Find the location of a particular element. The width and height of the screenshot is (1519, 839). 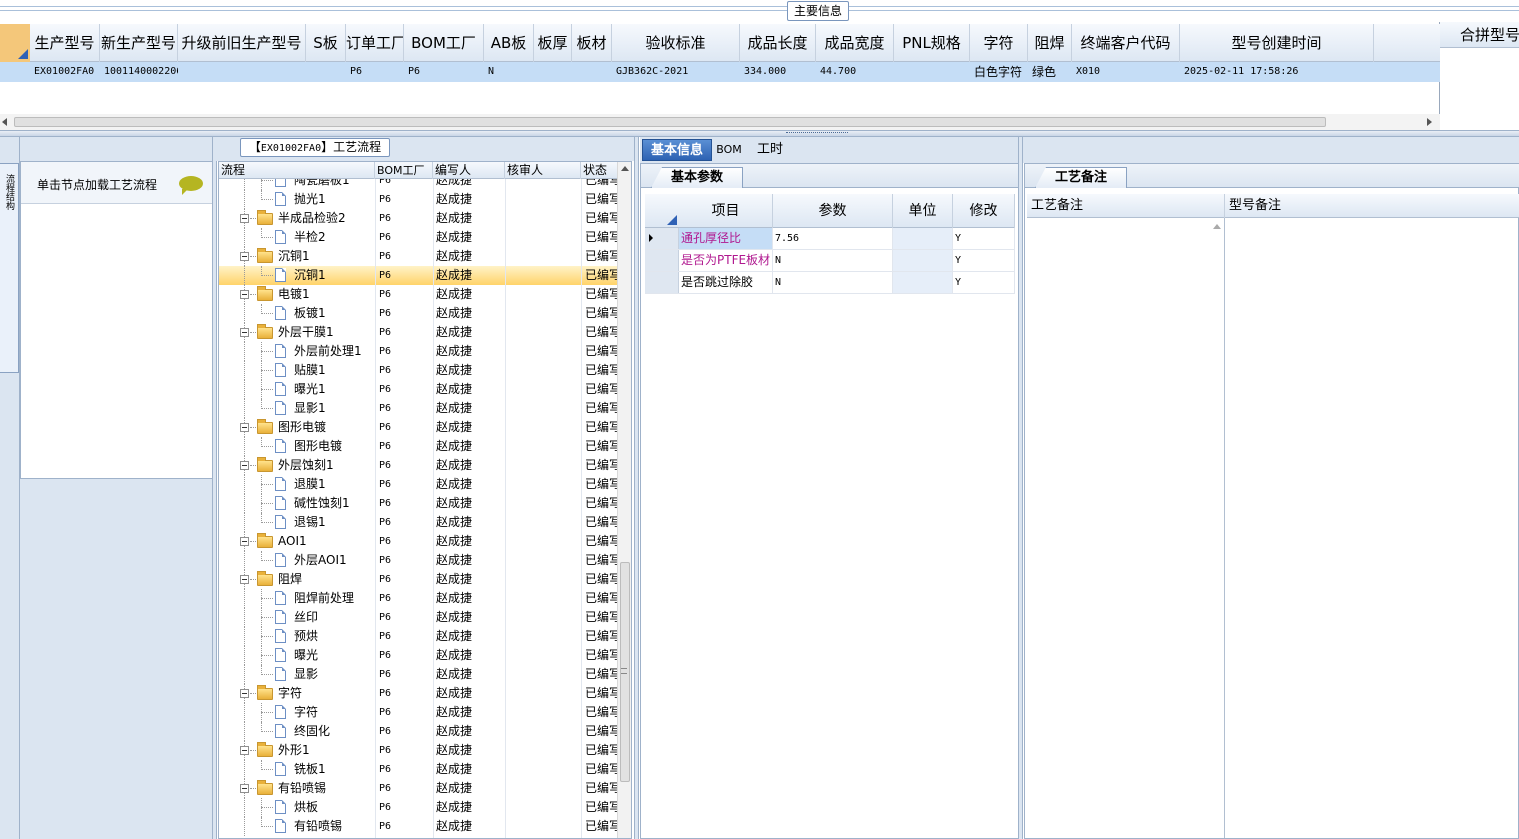

col-header-modify: 修改 is located at coordinates (984, 211).